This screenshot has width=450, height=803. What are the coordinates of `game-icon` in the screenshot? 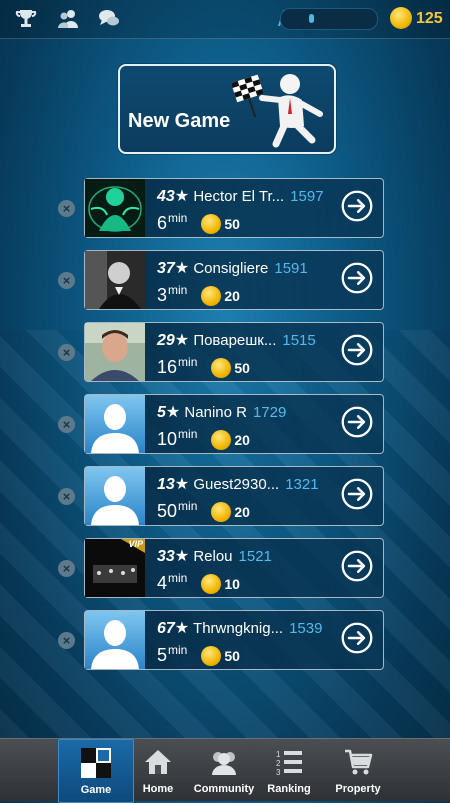 It's located at (96, 763).